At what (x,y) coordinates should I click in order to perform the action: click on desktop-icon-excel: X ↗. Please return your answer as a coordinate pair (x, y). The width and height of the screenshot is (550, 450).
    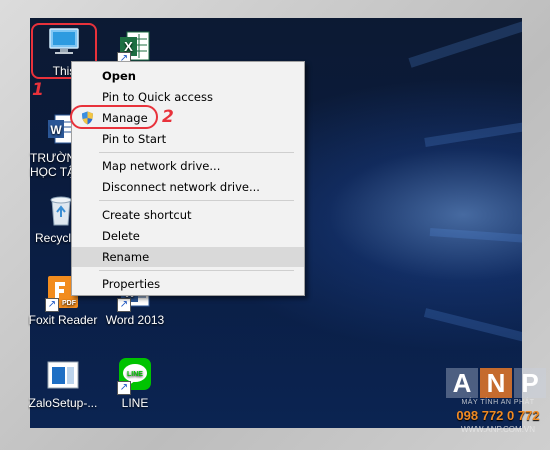
    Looking at the image, I should click on (135, 47).